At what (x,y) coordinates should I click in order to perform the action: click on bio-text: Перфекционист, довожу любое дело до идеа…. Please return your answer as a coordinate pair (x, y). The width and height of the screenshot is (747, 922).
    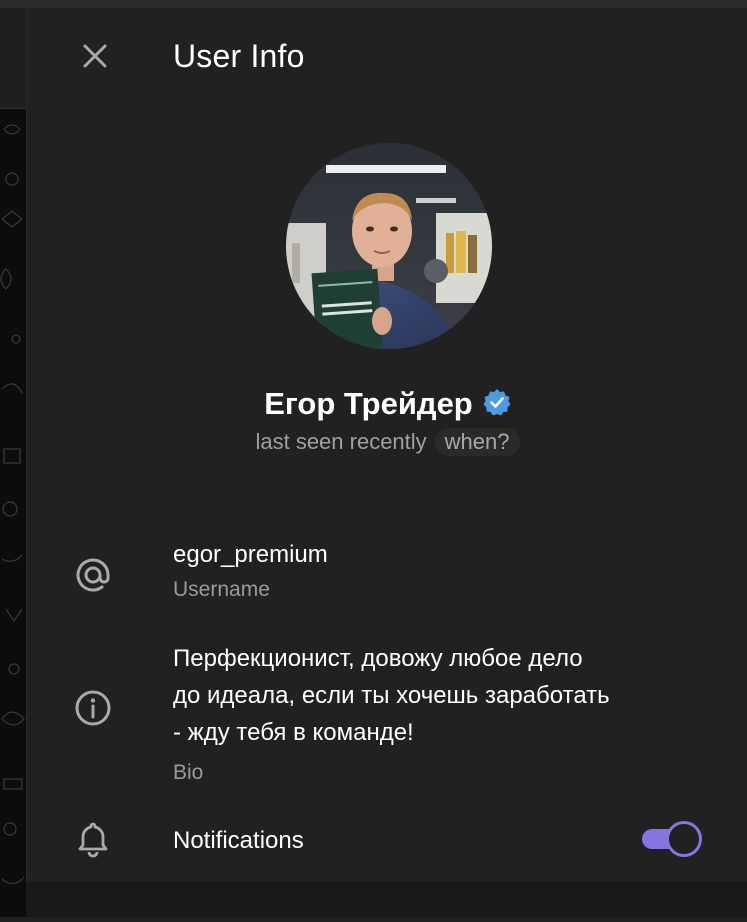
    Looking at the image, I should click on (391, 695).